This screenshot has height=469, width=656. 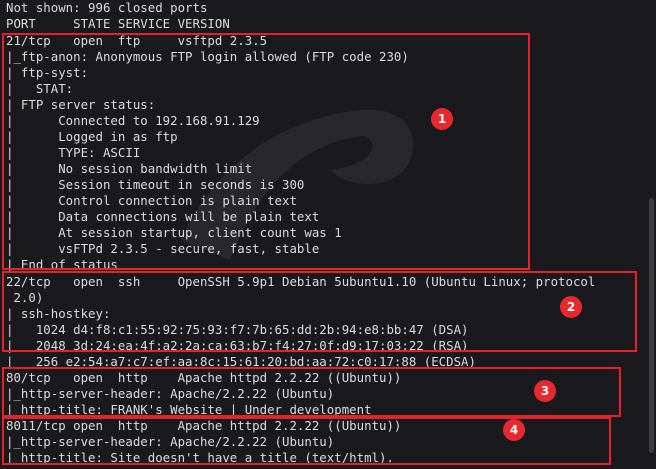 I want to click on annotation-badge-2: 2, so click(x=571, y=307).